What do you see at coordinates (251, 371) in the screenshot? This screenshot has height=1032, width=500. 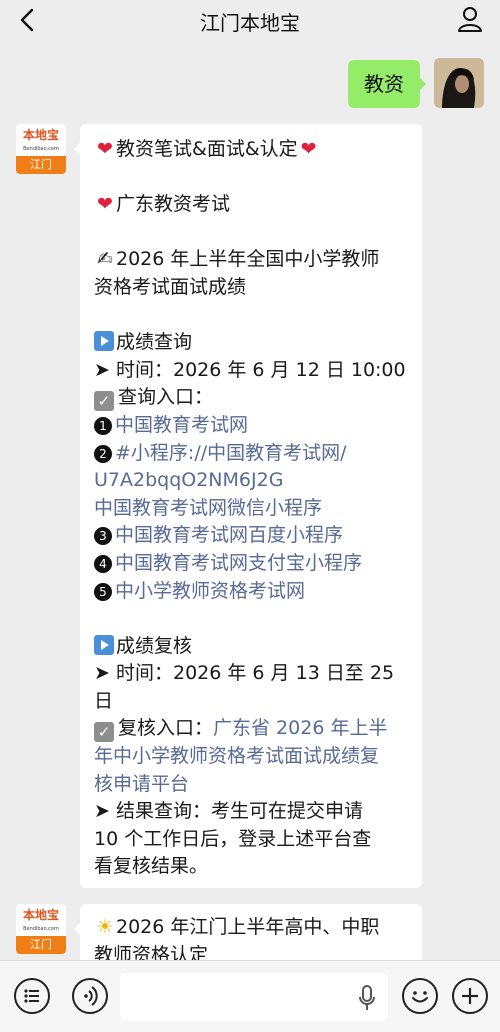 I see `text-line: ➤ 时间：2026 年 6 月 12 日 10:00` at bounding box center [251, 371].